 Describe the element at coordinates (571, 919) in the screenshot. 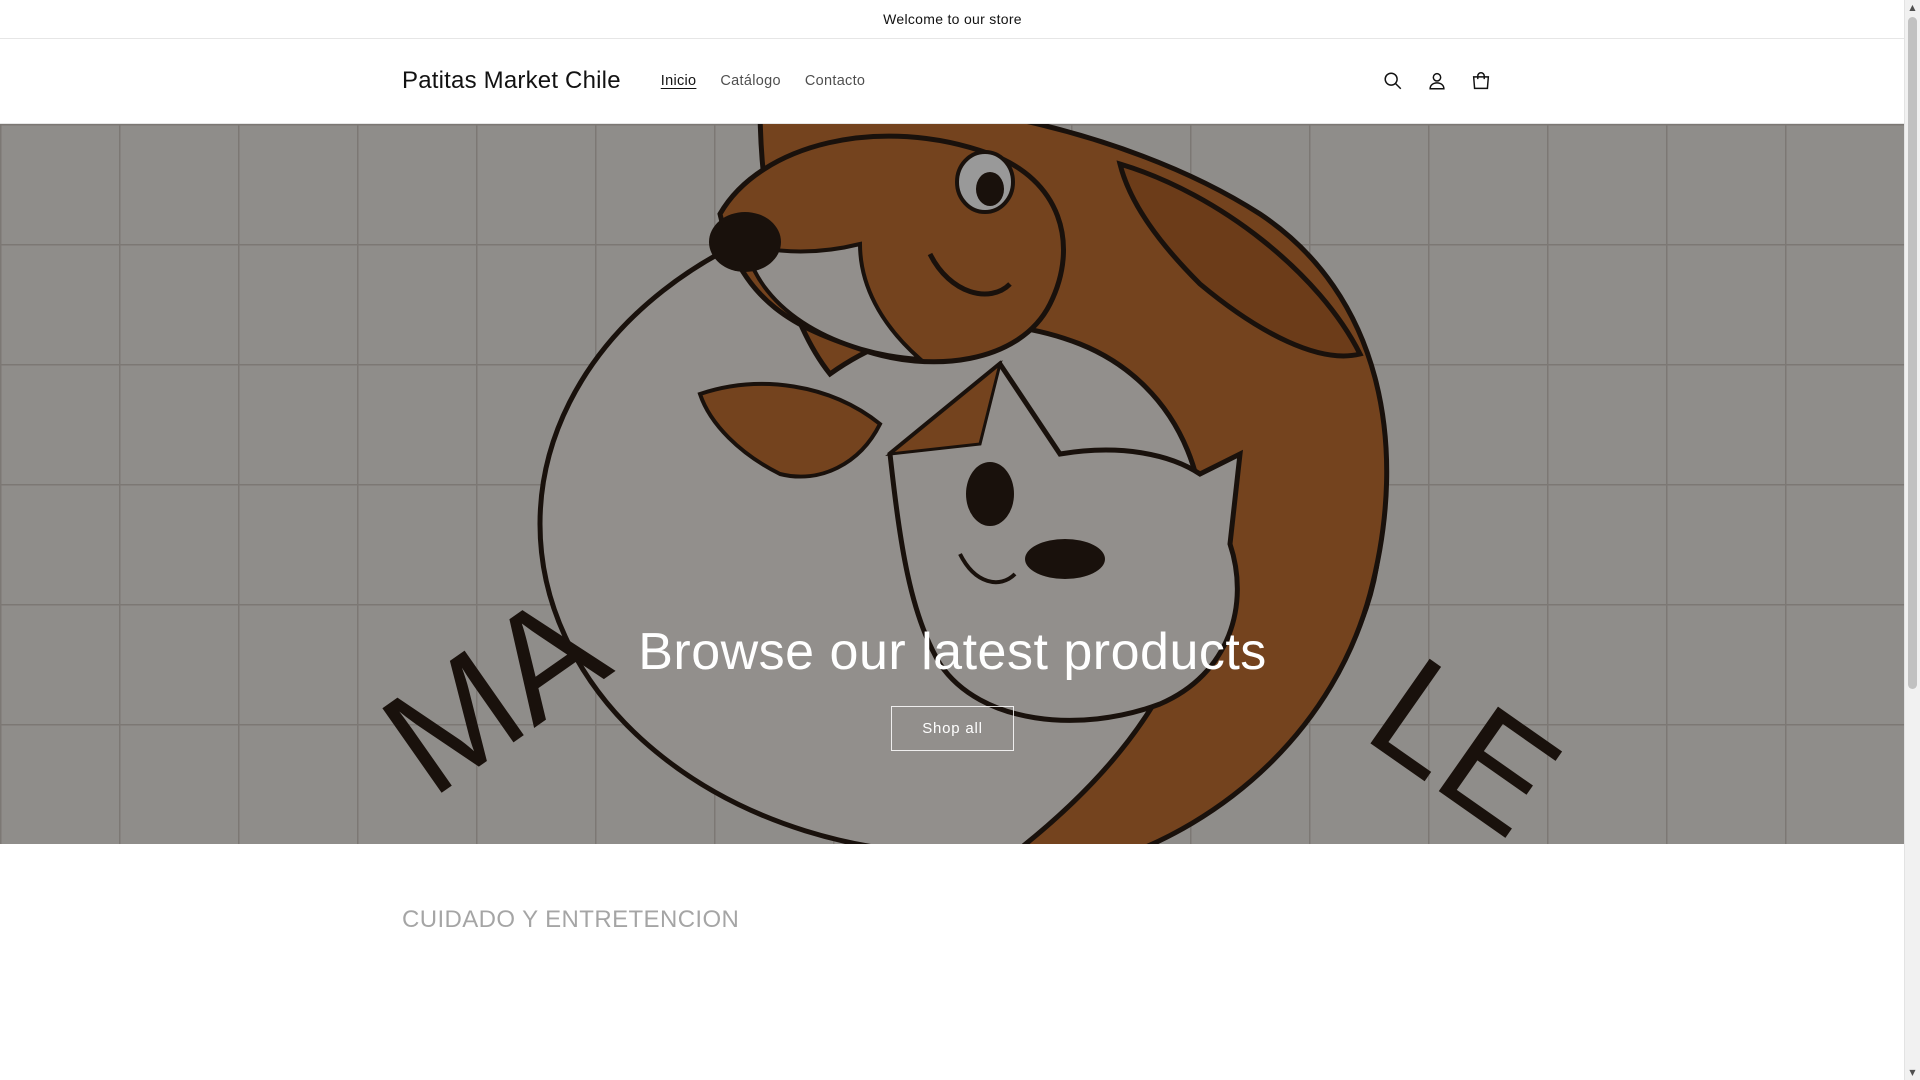

I see `collection-title: CUIDADO Y ENTRETENCION` at that location.